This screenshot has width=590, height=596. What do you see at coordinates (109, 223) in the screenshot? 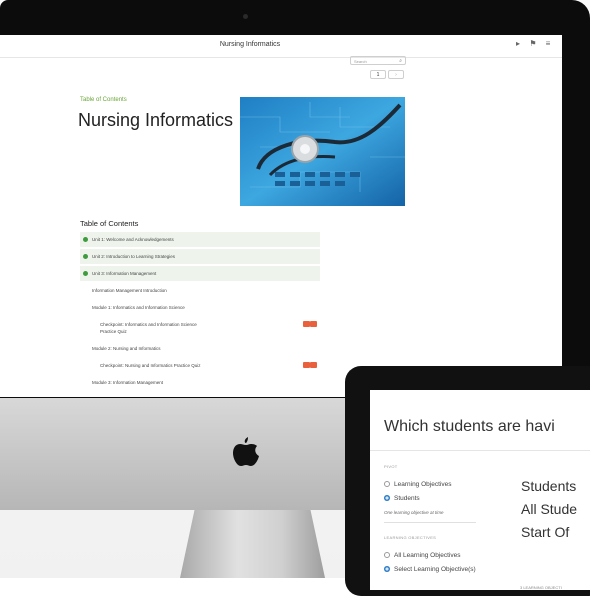
I see `toc-heading: Table of Contents` at bounding box center [109, 223].